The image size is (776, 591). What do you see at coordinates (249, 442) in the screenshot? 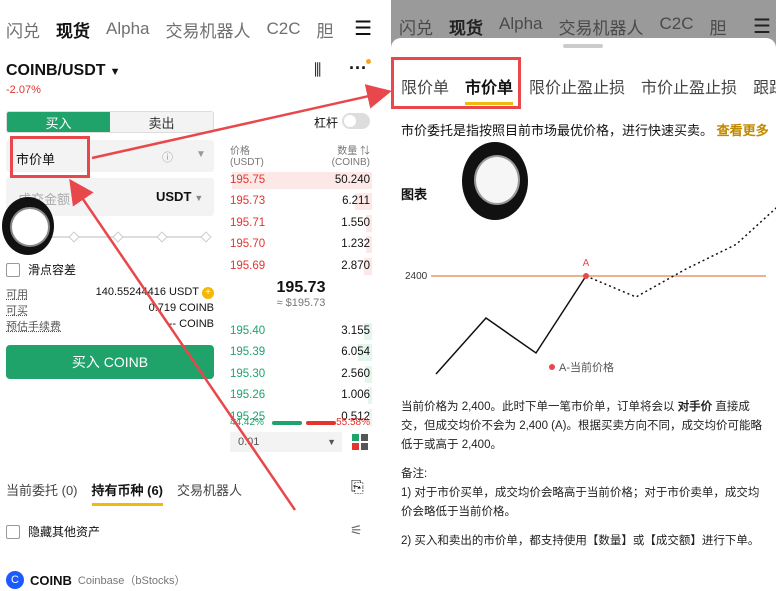
I see `precision-value: 0.01` at bounding box center [249, 442].